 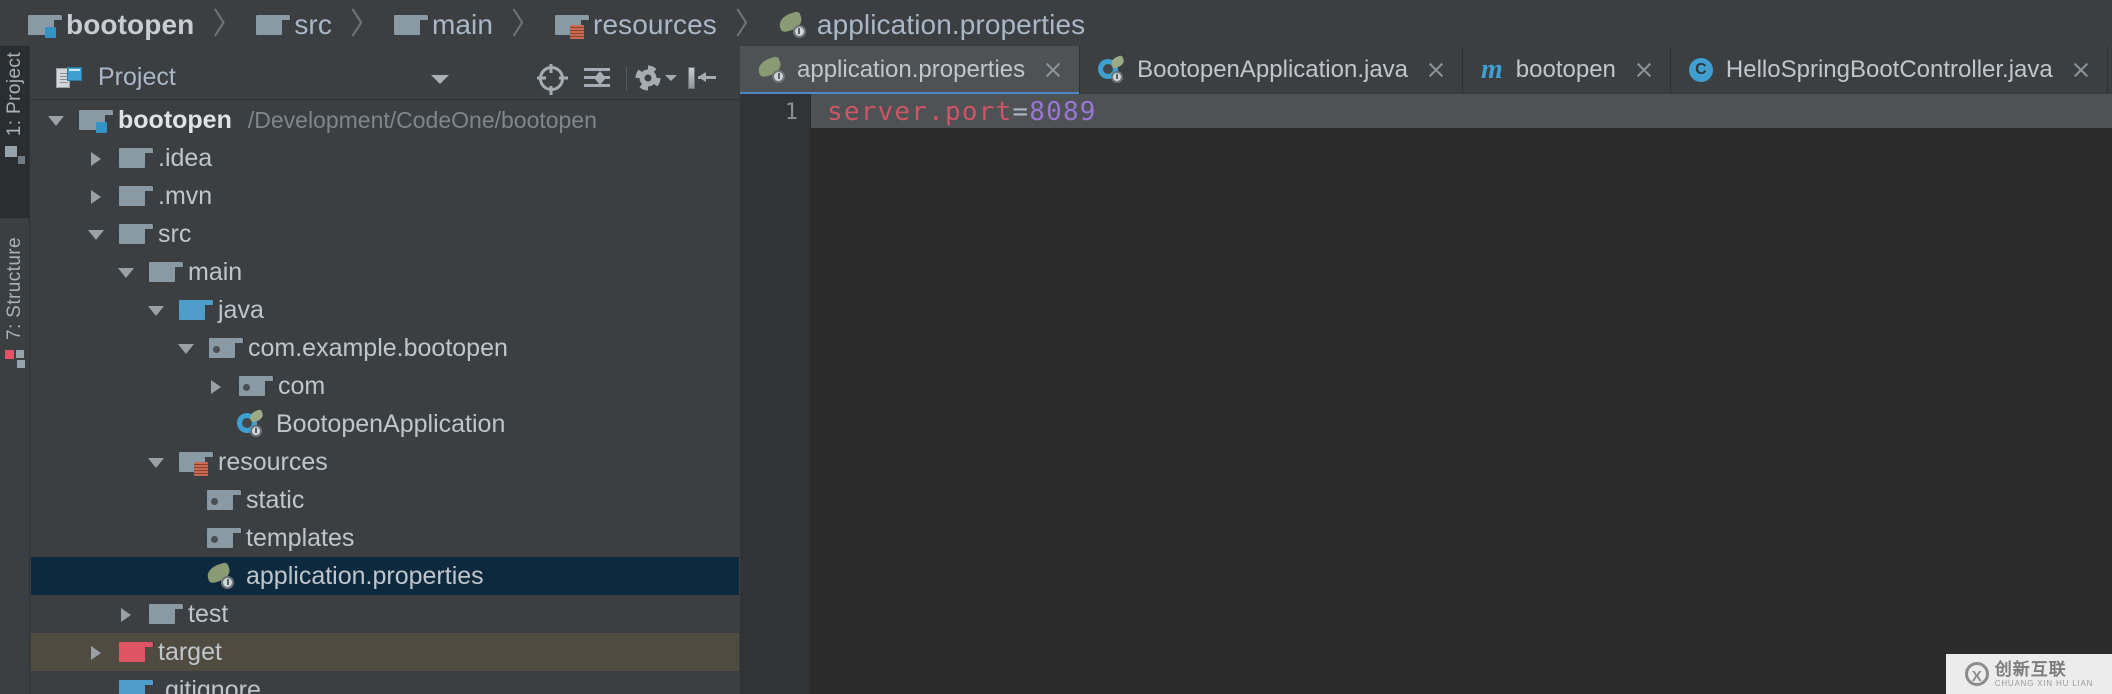 I want to click on tab-bootopen-pom: m bootopen, so click(x=1567, y=70).